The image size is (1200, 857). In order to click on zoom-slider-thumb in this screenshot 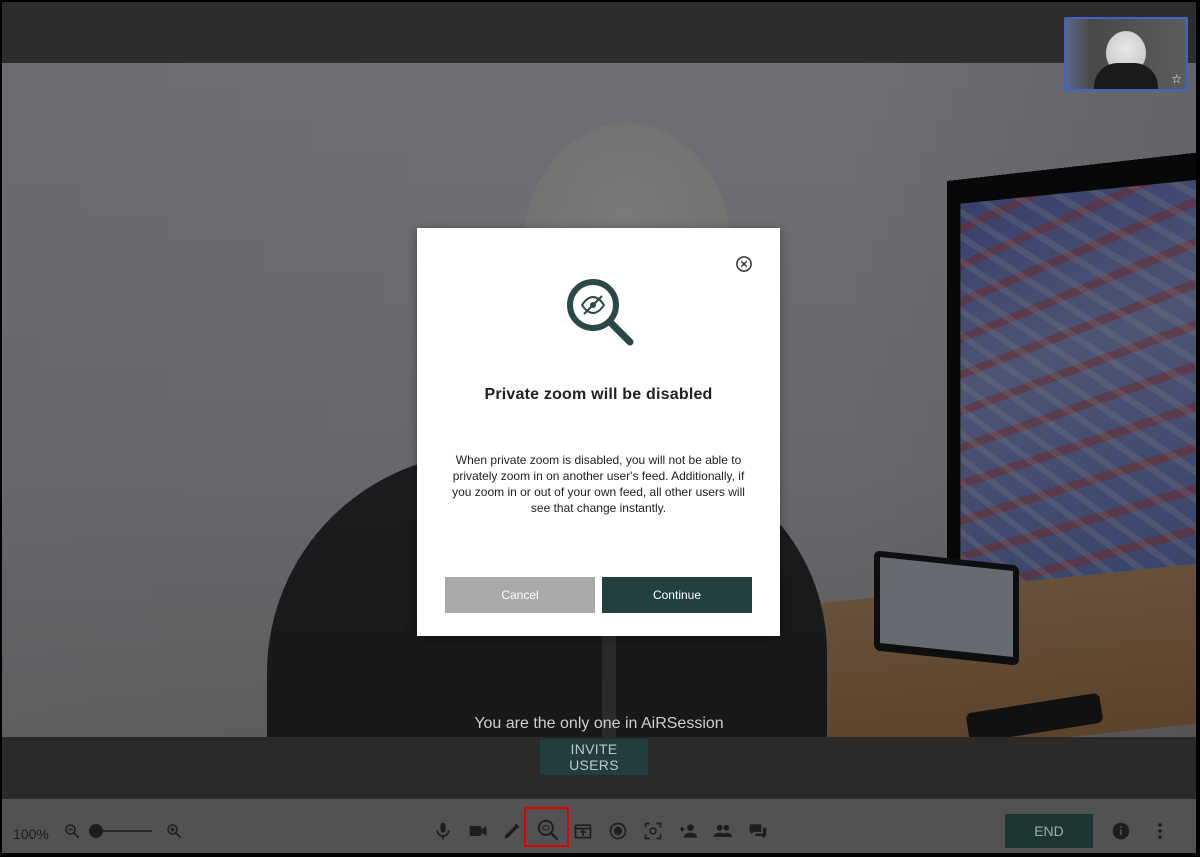, I will do `click(96, 831)`.